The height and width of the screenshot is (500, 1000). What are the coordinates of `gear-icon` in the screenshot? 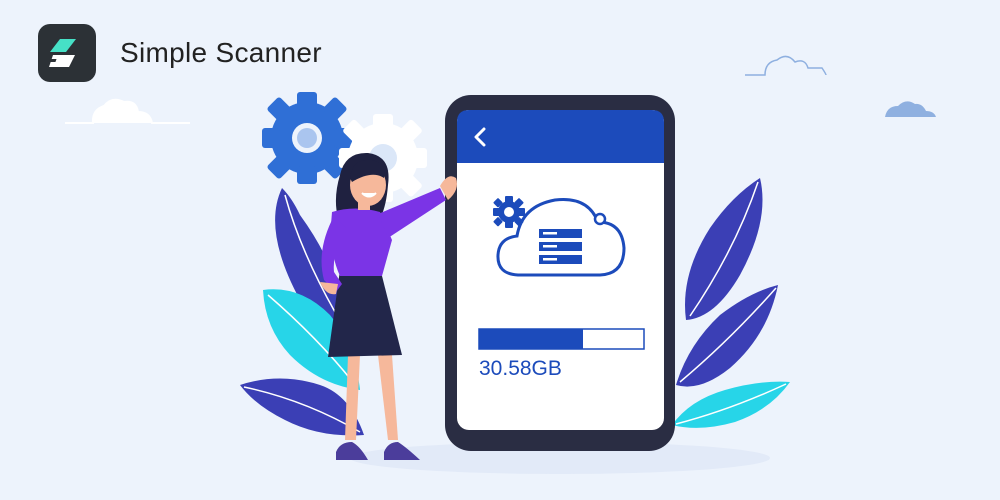 It's located at (307, 138).